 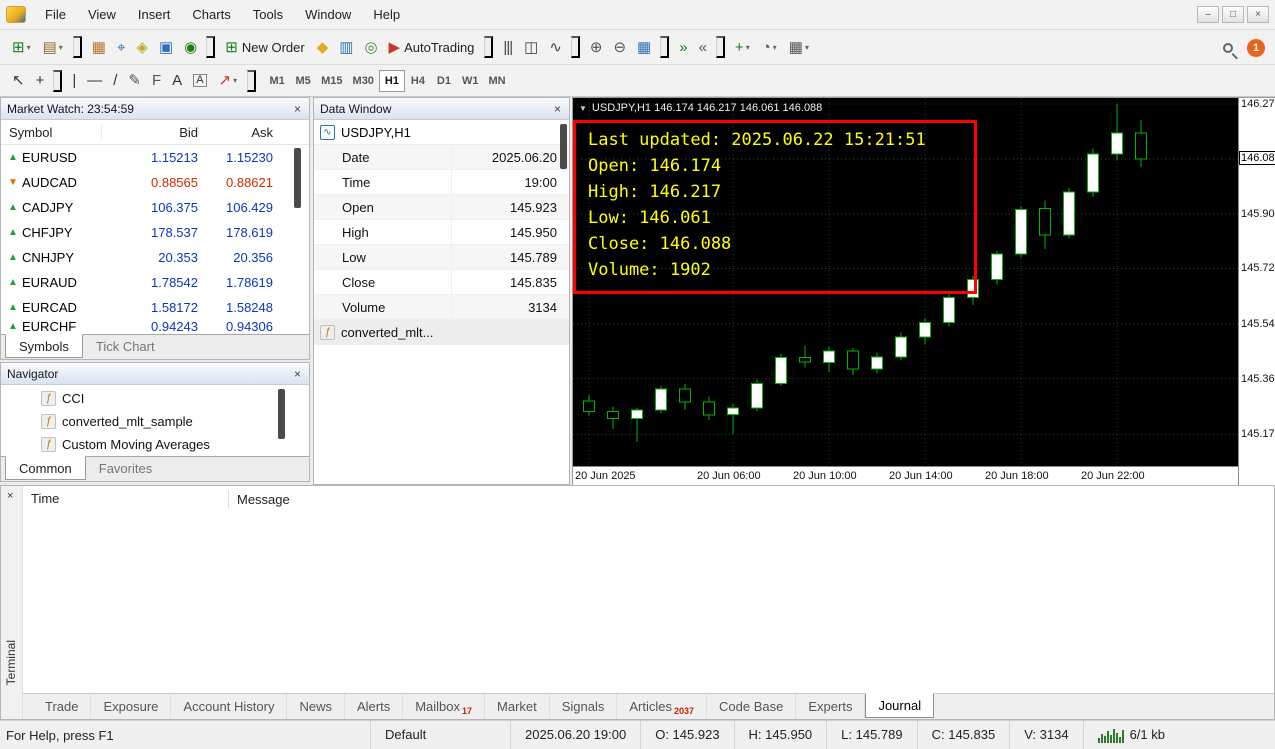 I want to click on tab-articles: Articles 2037, so click(x=662, y=706).